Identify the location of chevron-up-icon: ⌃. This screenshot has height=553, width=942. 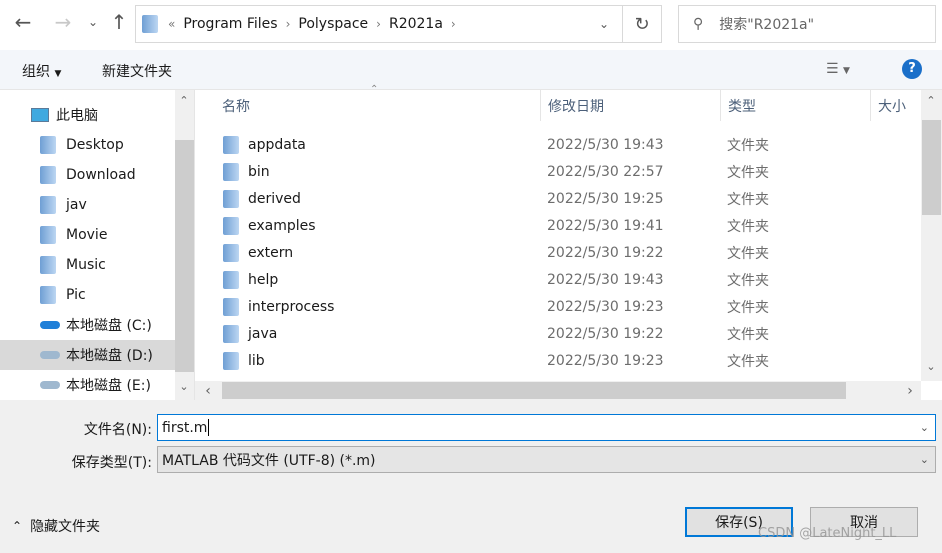
(17, 526).